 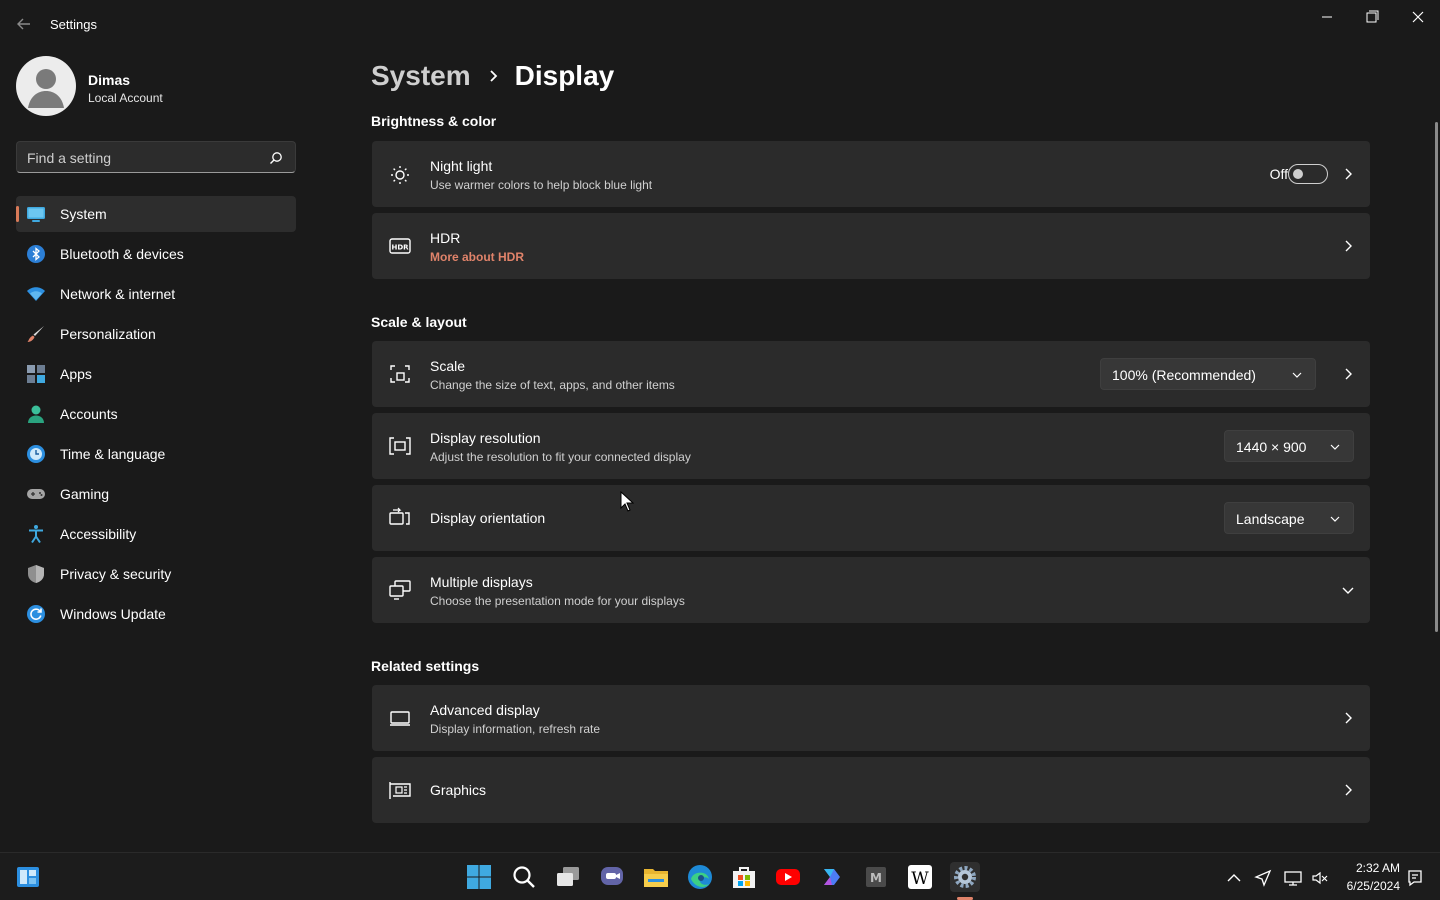 What do you see at coordinates (36, 574) in the screenshot?
I see `shield-icon` at bounding box center [36, 574].